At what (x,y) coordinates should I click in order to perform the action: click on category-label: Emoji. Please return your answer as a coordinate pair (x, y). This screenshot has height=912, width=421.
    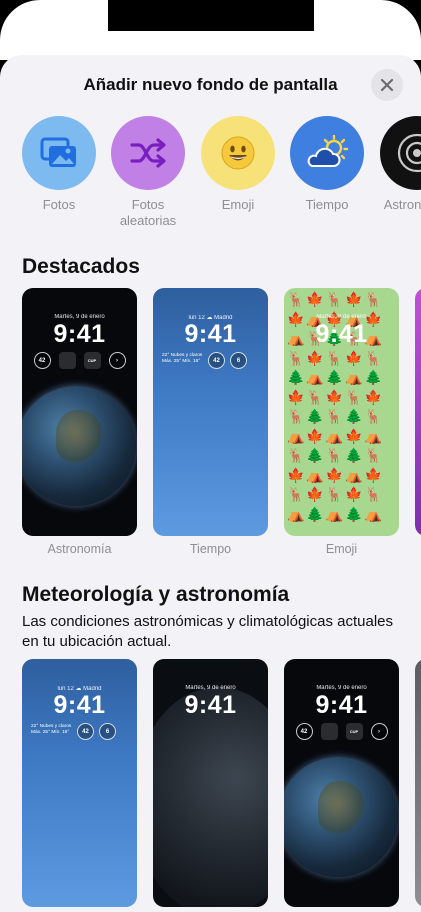
    Looking at the image, I should click on (238, 204).